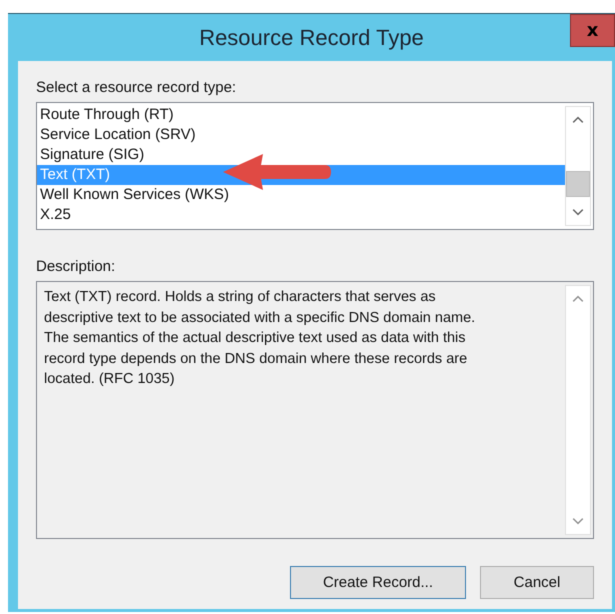 The height and width of the screenshot is (614, 615). Describe the element at coordinates (76, 266) in the screenshot. I see `description-label: Description:` at that location.